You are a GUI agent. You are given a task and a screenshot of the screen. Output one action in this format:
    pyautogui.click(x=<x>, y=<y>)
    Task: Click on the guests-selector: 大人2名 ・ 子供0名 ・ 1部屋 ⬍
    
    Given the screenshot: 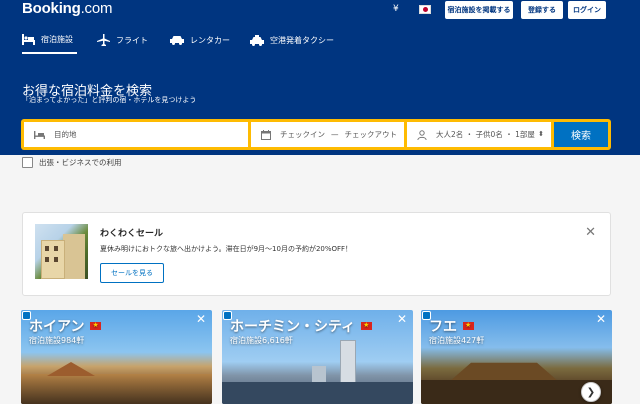 What is the action you would take?
    pyautogui.click(x=479, y=134)
    